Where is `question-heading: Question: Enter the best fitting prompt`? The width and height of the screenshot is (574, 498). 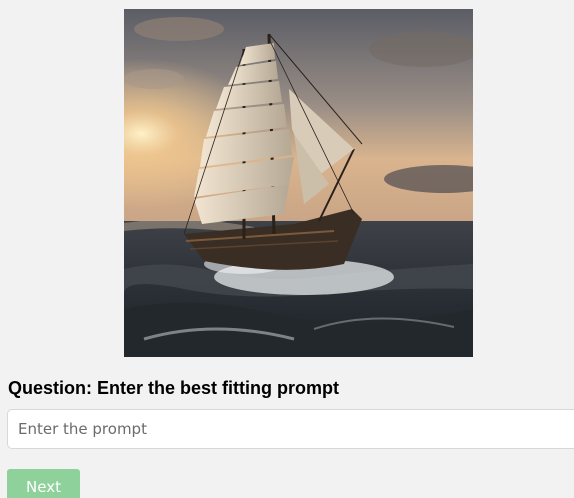 question-heading: Question: Enter the best fitting prompt is located at coordinates (173, 388).